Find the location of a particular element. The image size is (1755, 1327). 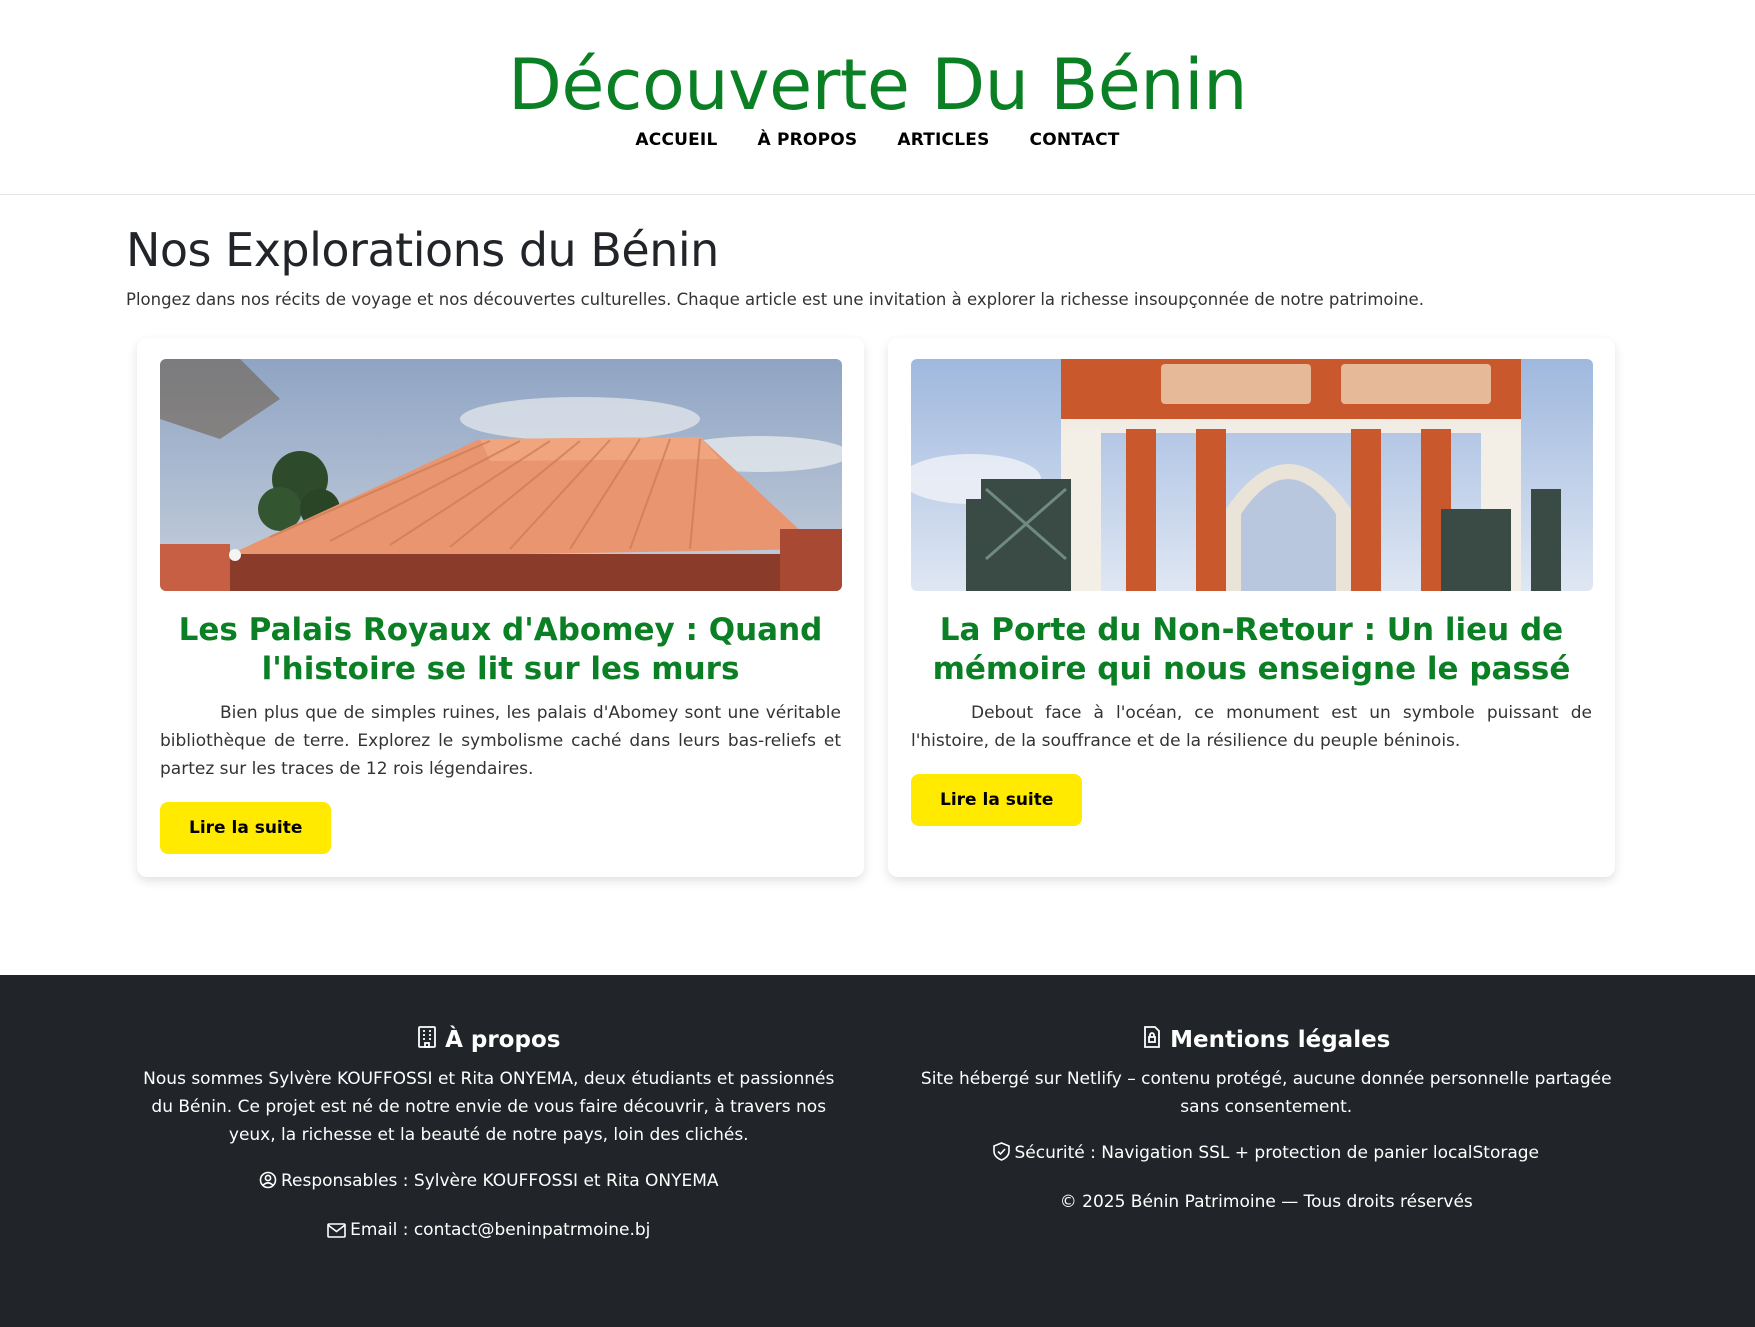

page-title: Nos Explorations du Bénin is located at coordinates (422, 250).